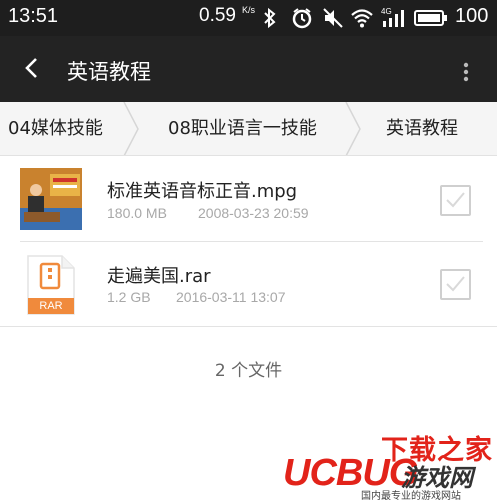 This screenshot has width=497, height=503. I want to click on battery-icon, so click(431, 18).